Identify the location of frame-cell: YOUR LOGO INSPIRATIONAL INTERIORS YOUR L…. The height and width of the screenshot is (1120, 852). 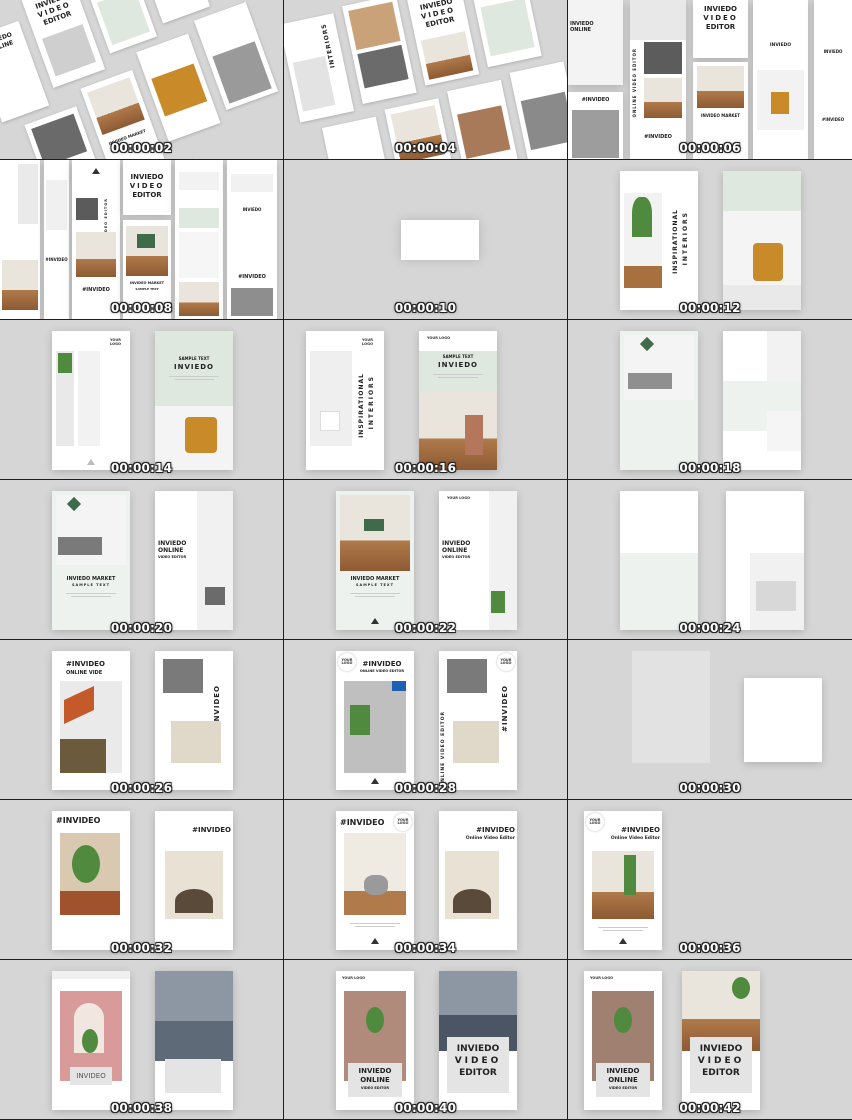
(425, 399).